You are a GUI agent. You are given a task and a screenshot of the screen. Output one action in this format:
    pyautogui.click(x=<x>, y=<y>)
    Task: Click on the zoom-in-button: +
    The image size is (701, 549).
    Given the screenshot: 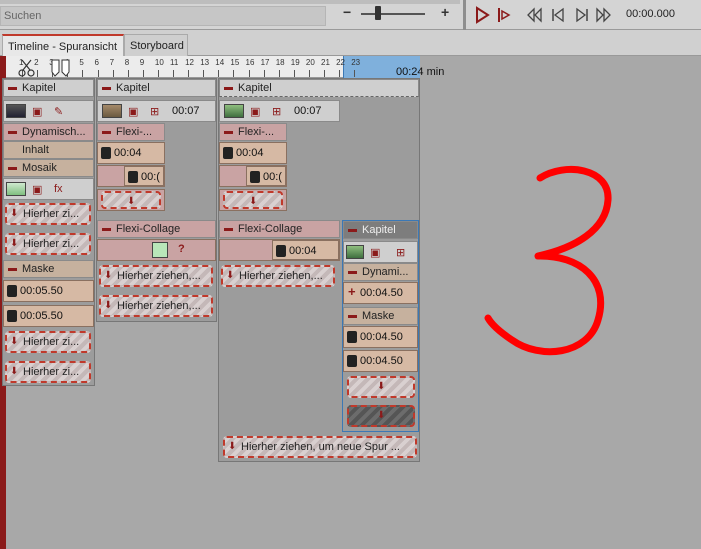 What is the action you would take?
    pyautogui.click(x=445, y=12)
    